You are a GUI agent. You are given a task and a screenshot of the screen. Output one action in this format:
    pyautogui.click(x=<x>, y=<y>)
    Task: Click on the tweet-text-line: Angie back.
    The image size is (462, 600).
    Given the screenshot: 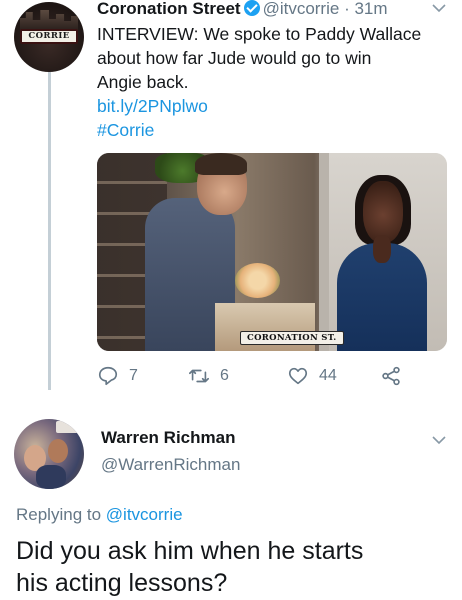 What is the action you would take?
    pyautogui.click(x=143, y=82)
    